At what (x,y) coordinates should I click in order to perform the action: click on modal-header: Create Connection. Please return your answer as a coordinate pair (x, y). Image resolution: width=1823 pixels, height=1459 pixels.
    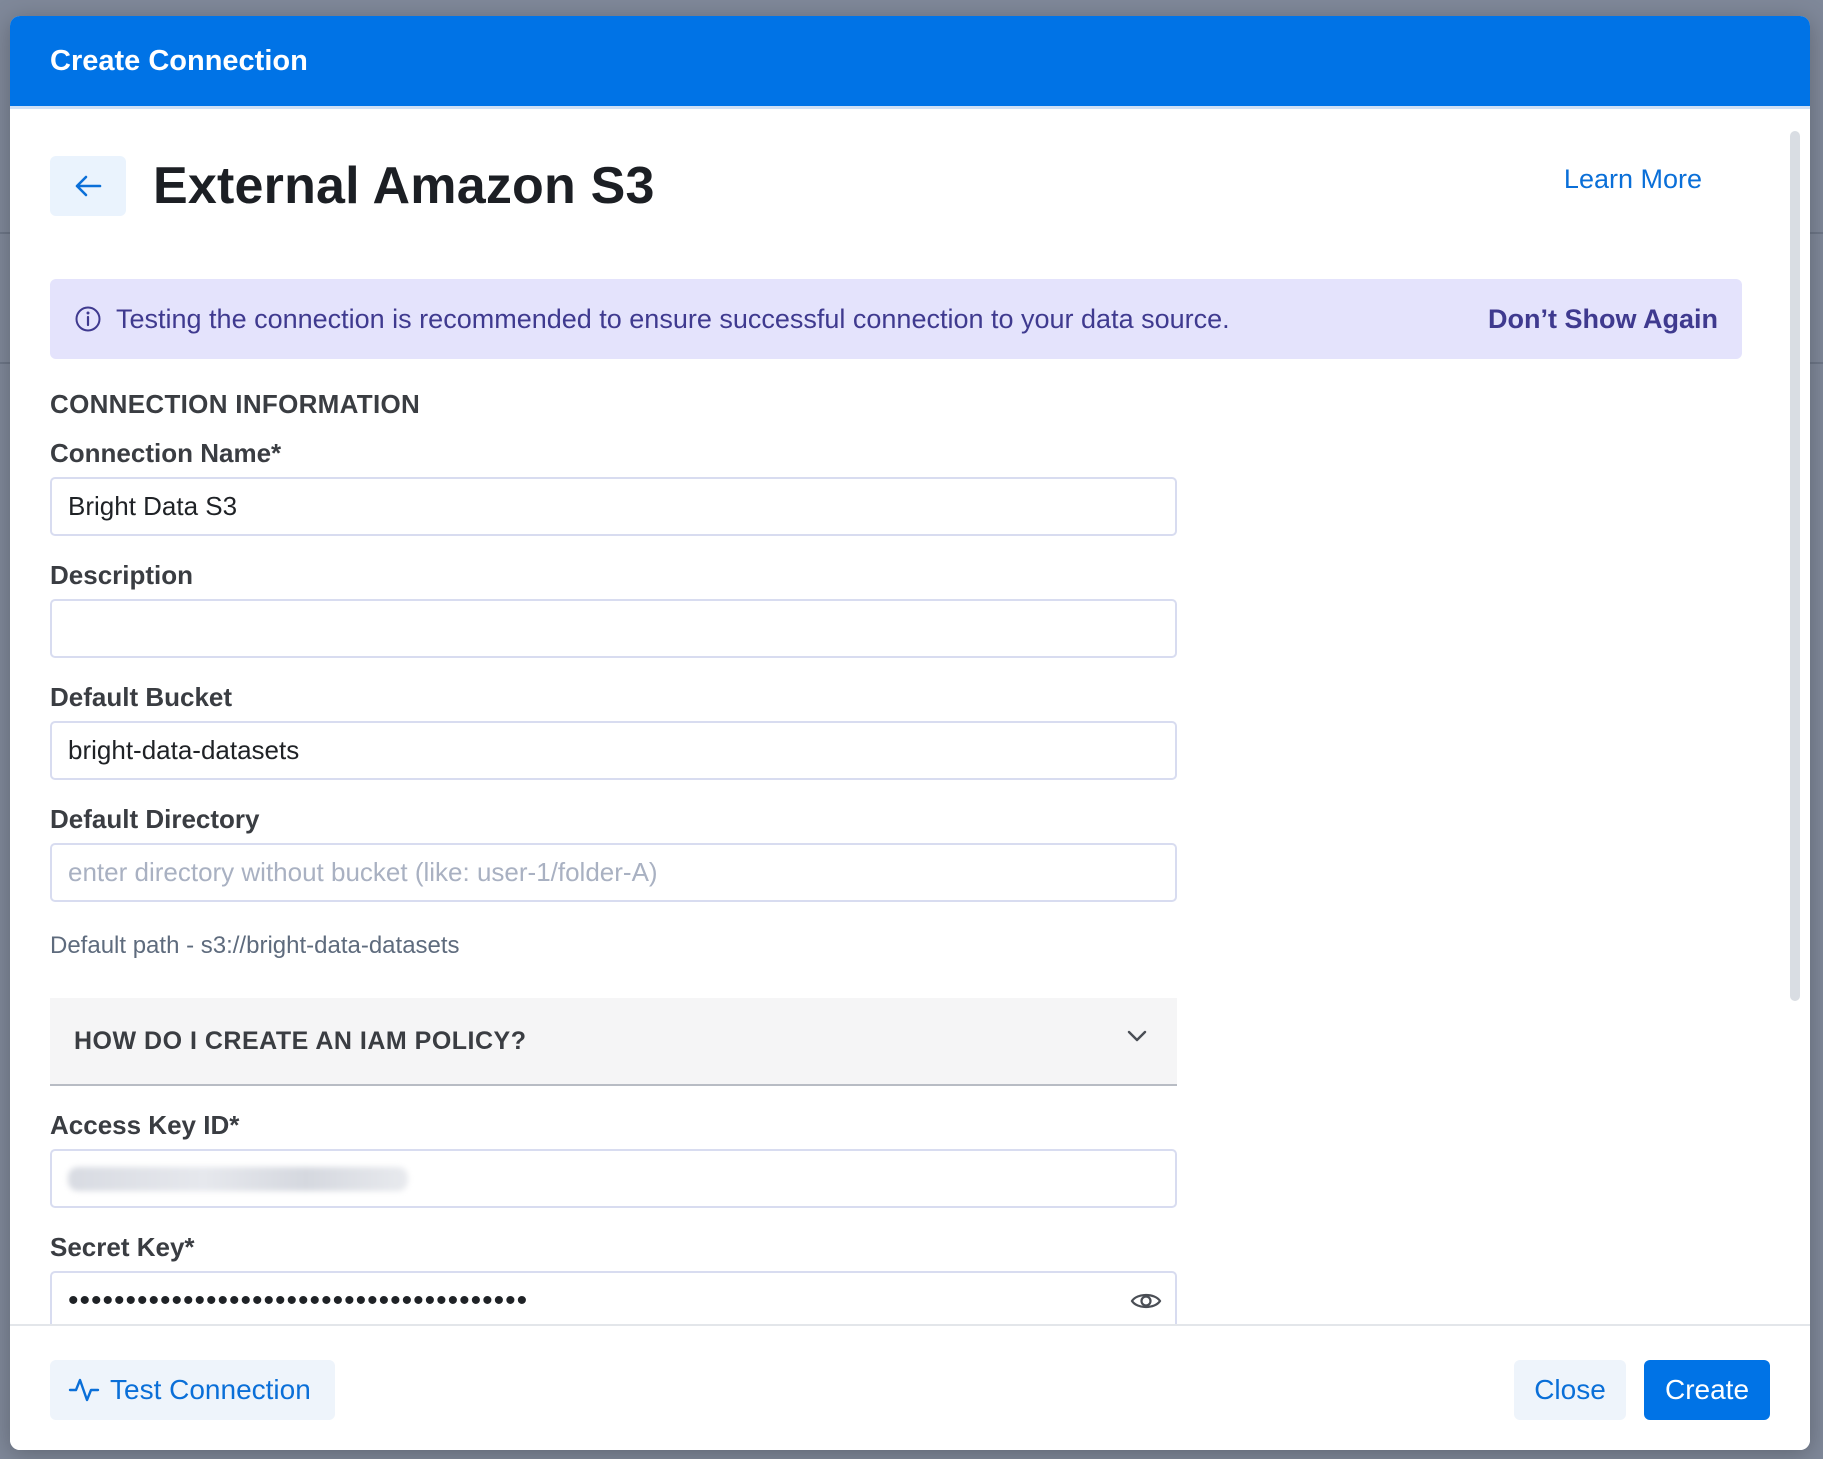
    Looking at the image, I should click on (910, 61).